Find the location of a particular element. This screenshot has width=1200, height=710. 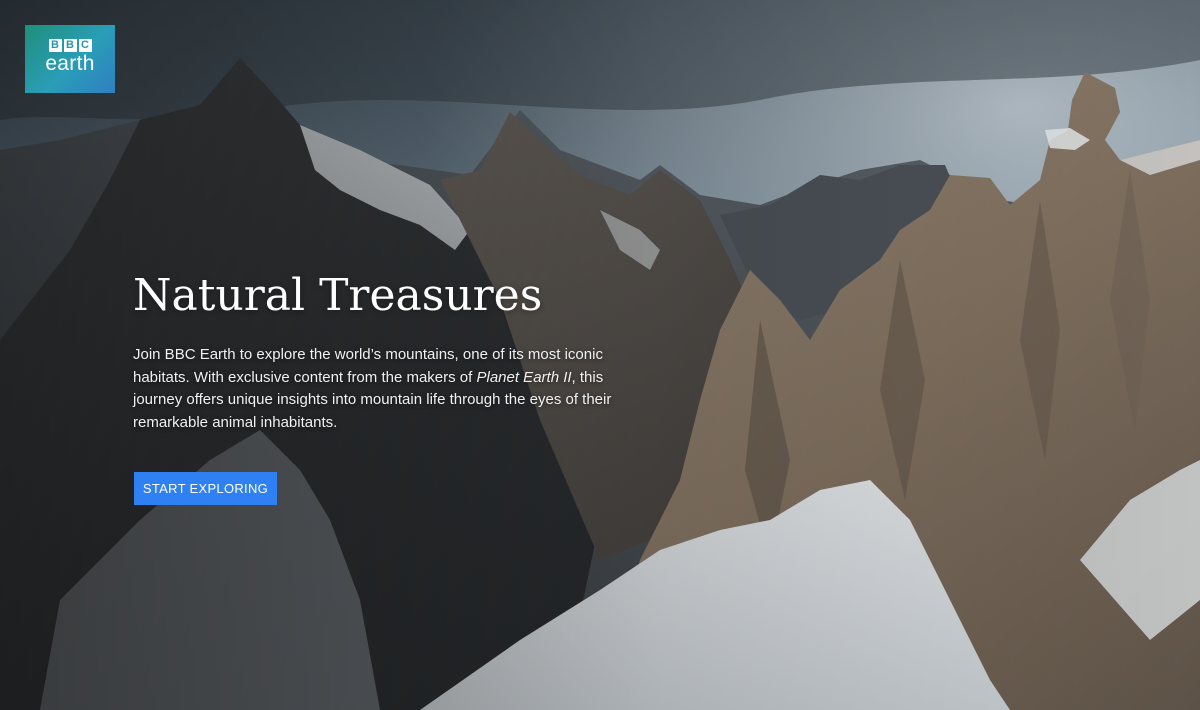

logo-letter-b2: B is located at coordinates (70, 45).